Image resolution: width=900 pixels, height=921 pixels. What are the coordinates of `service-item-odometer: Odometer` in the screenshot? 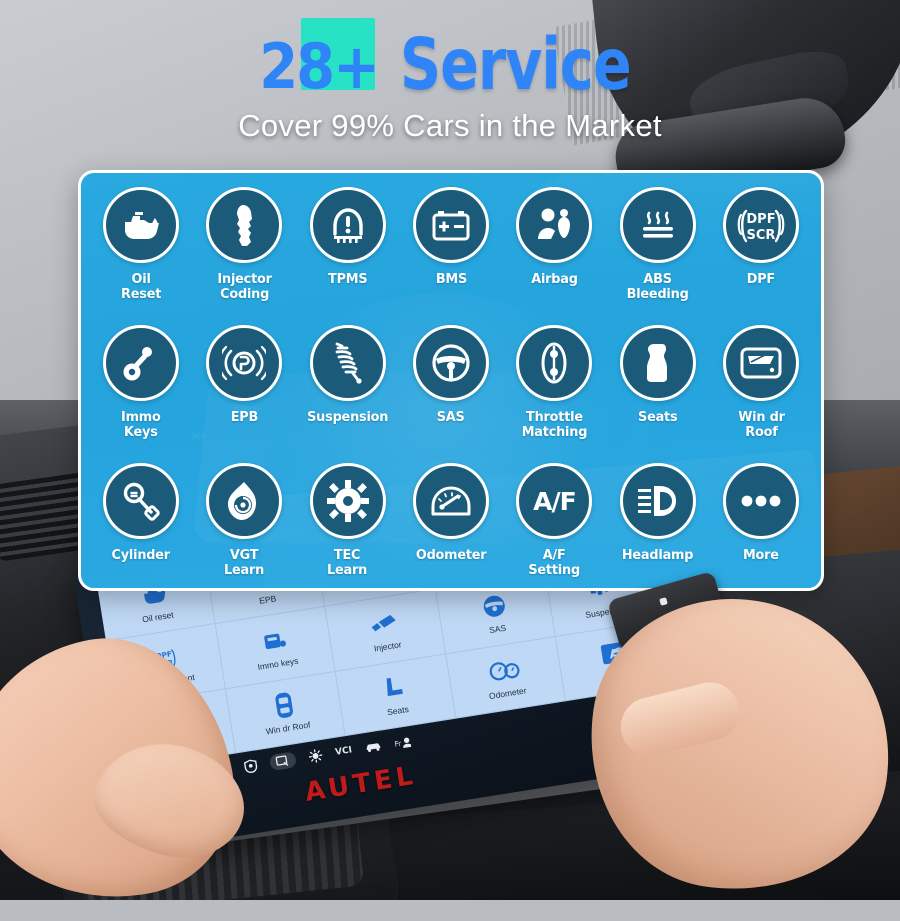 It's located at (450, 525).